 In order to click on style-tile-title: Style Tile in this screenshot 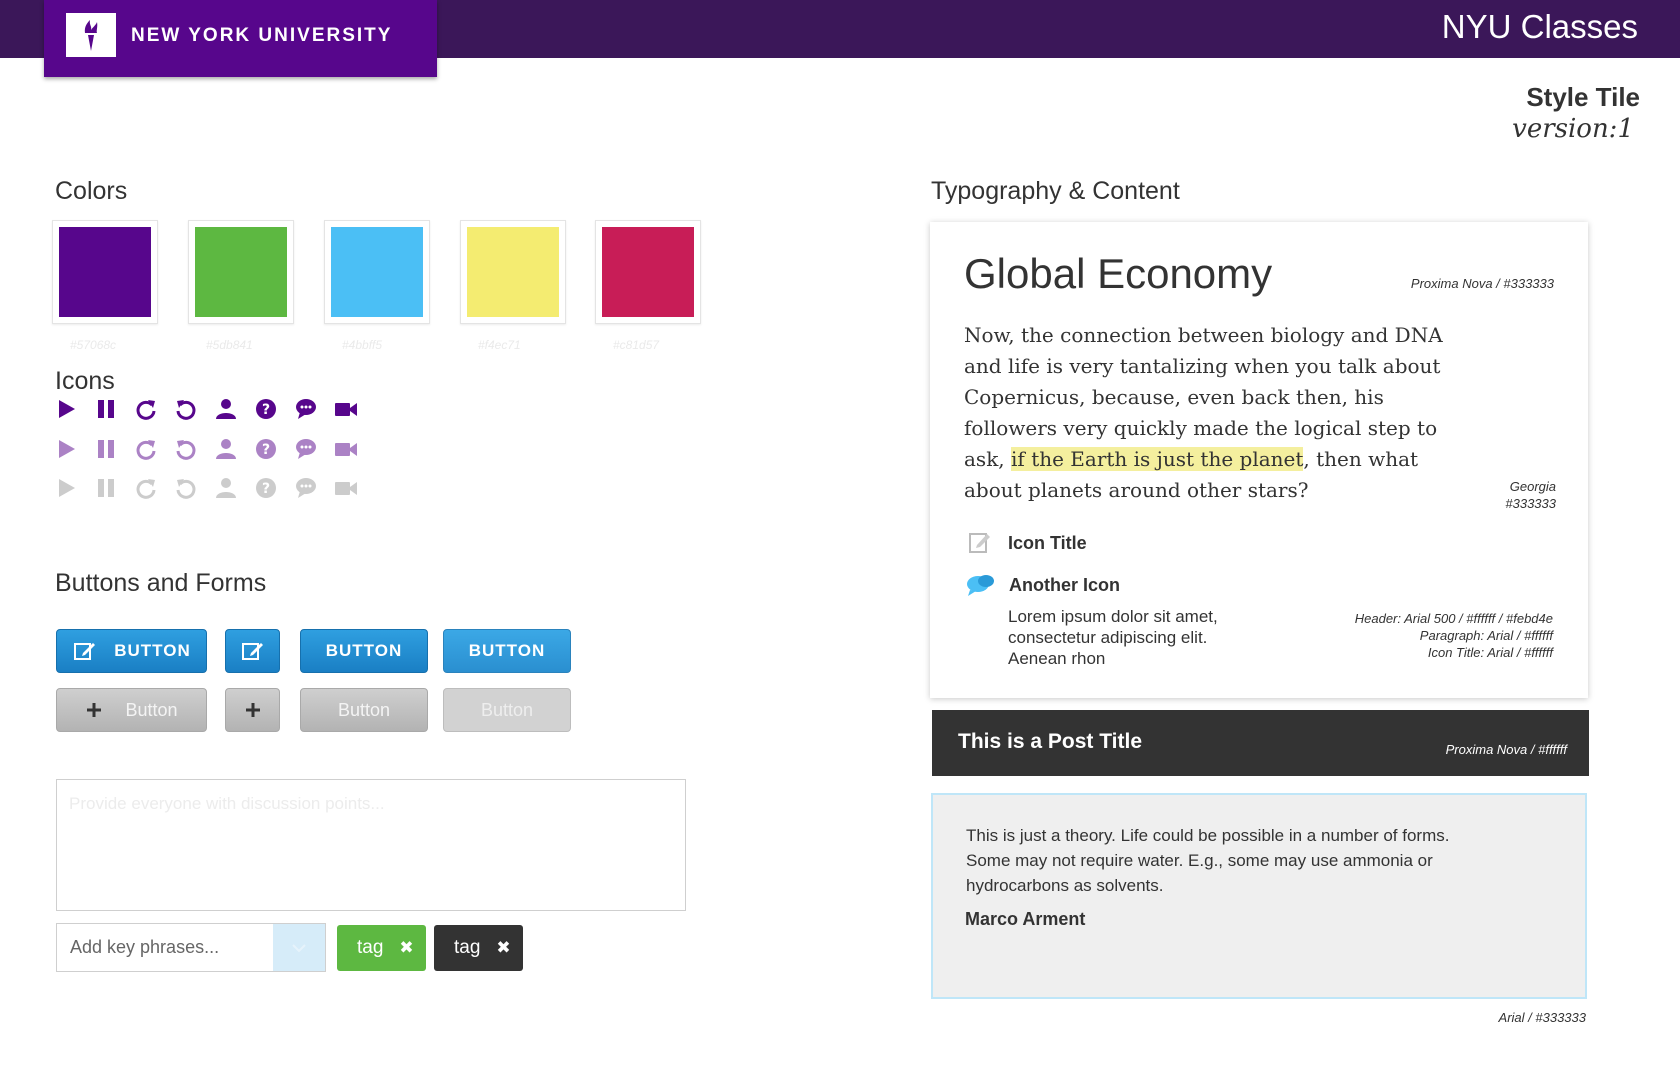, I will do `click(1583, 97)`.